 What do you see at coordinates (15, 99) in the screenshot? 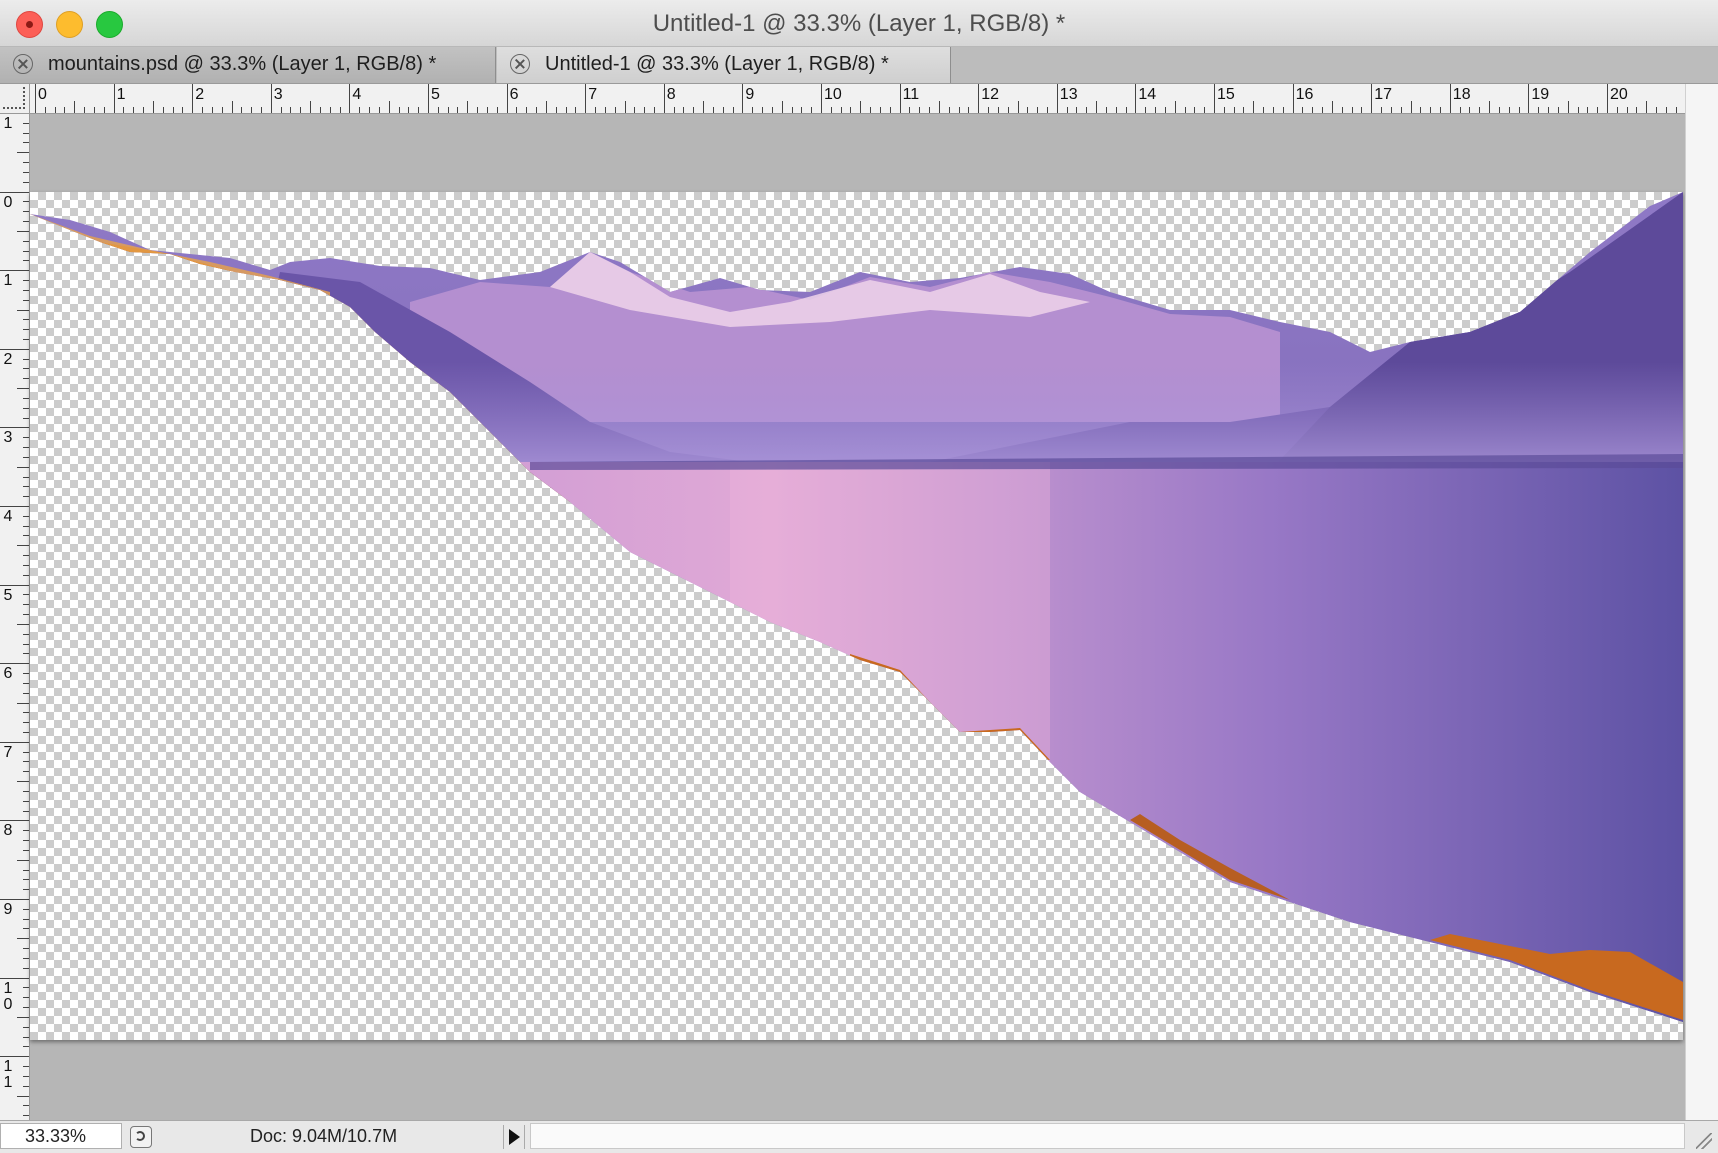
I see `ruler-origin-icon` at bounding box center [15, 99].